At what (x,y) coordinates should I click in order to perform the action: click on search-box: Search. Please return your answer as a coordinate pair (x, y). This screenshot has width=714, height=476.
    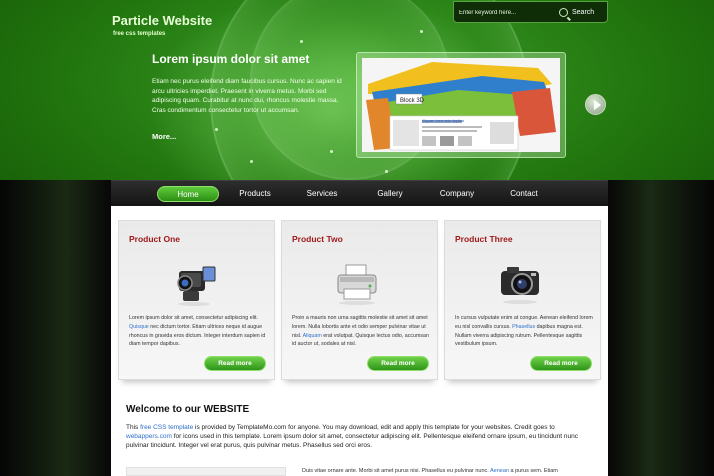
    Looking at the image, I should click on (530, 12).